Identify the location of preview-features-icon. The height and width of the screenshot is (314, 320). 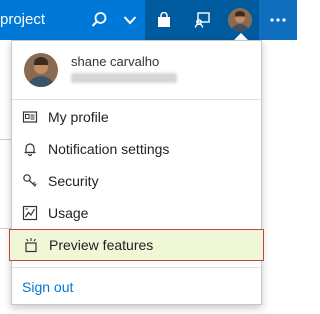
(31, 245).